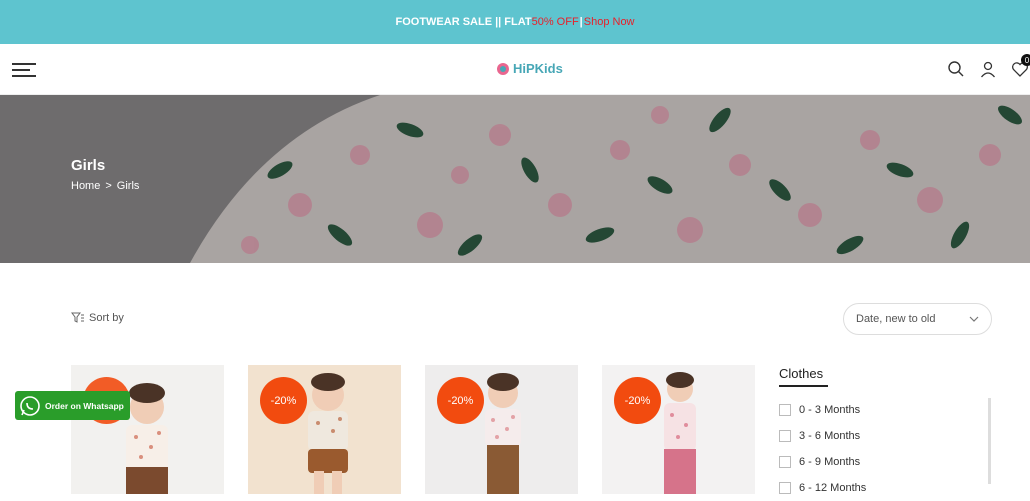  I want to click on breadcrumb: Home > Girls, so click(105, 186).